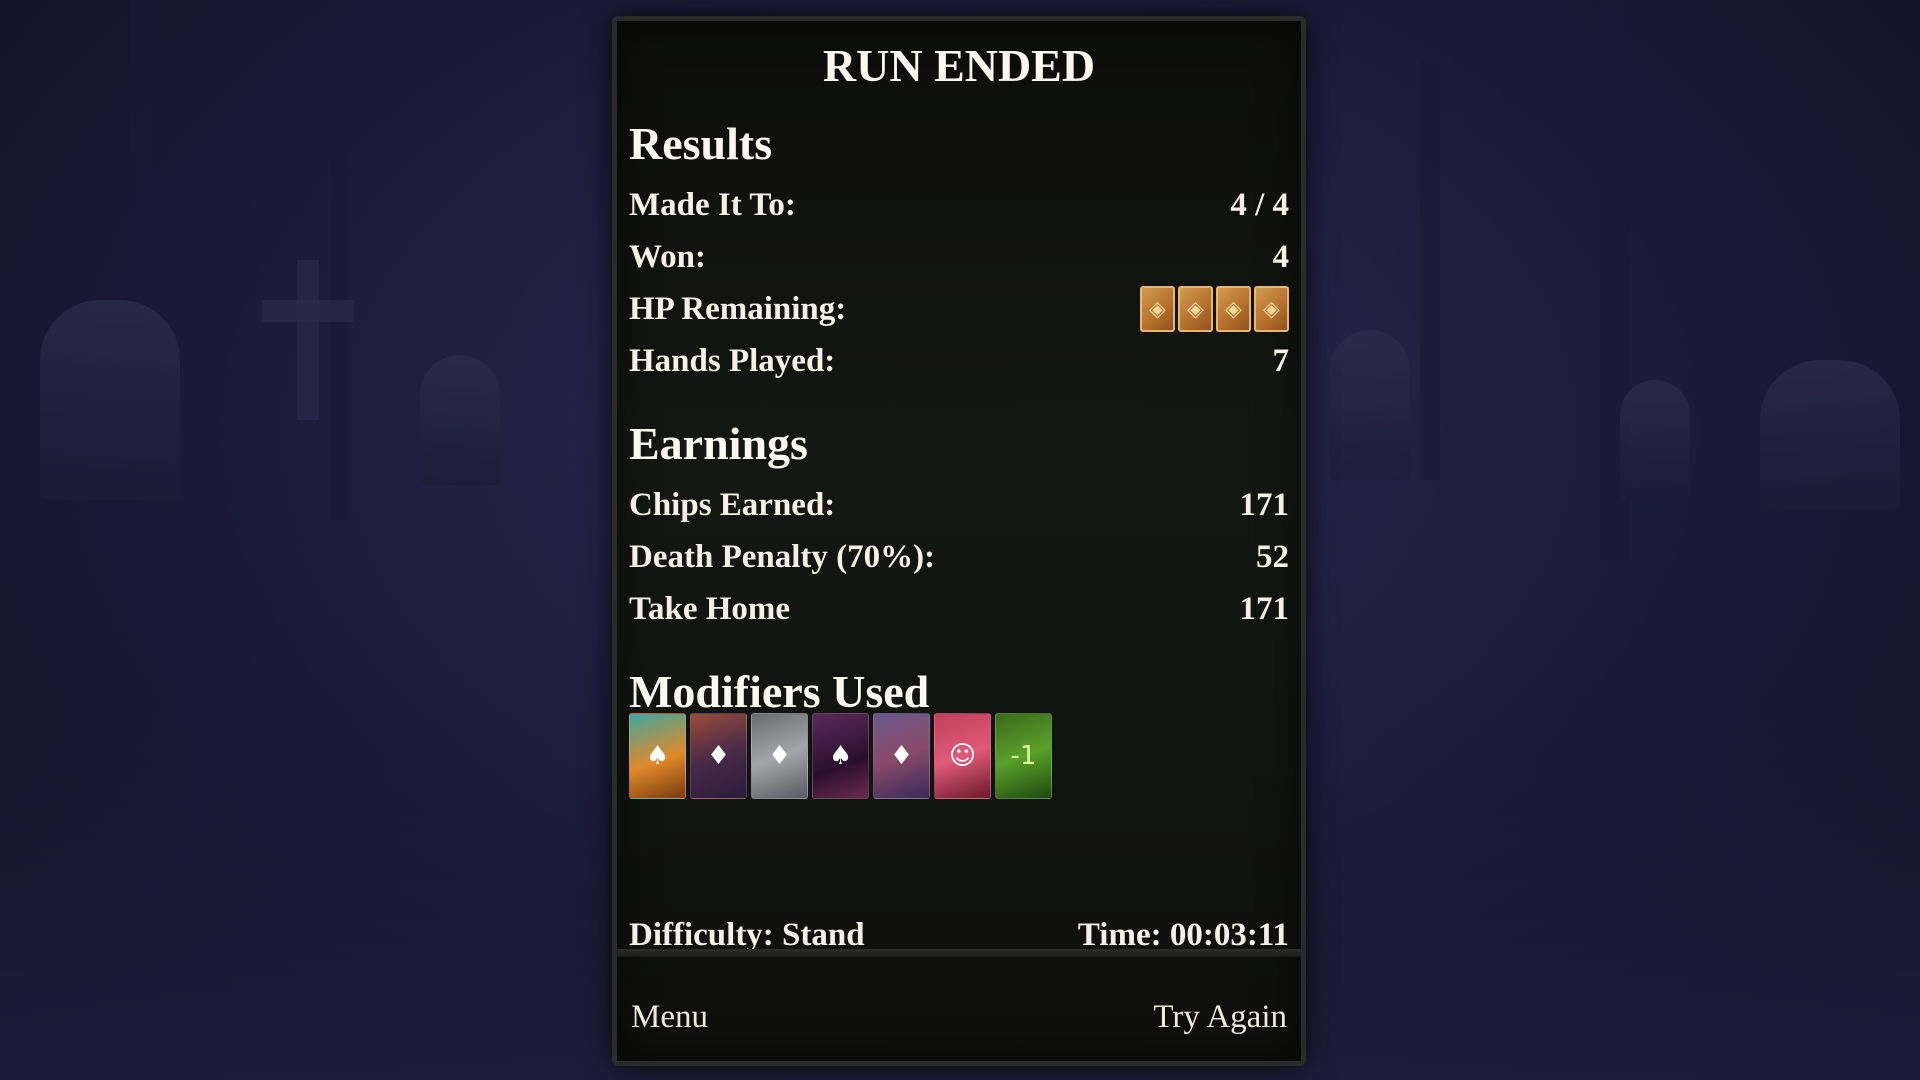 The image size is (1920, 1080). What do you see at coordinates (1281, 256) in the screenshot?
I see `won-value: 4` at bounding box center [1281, 256].